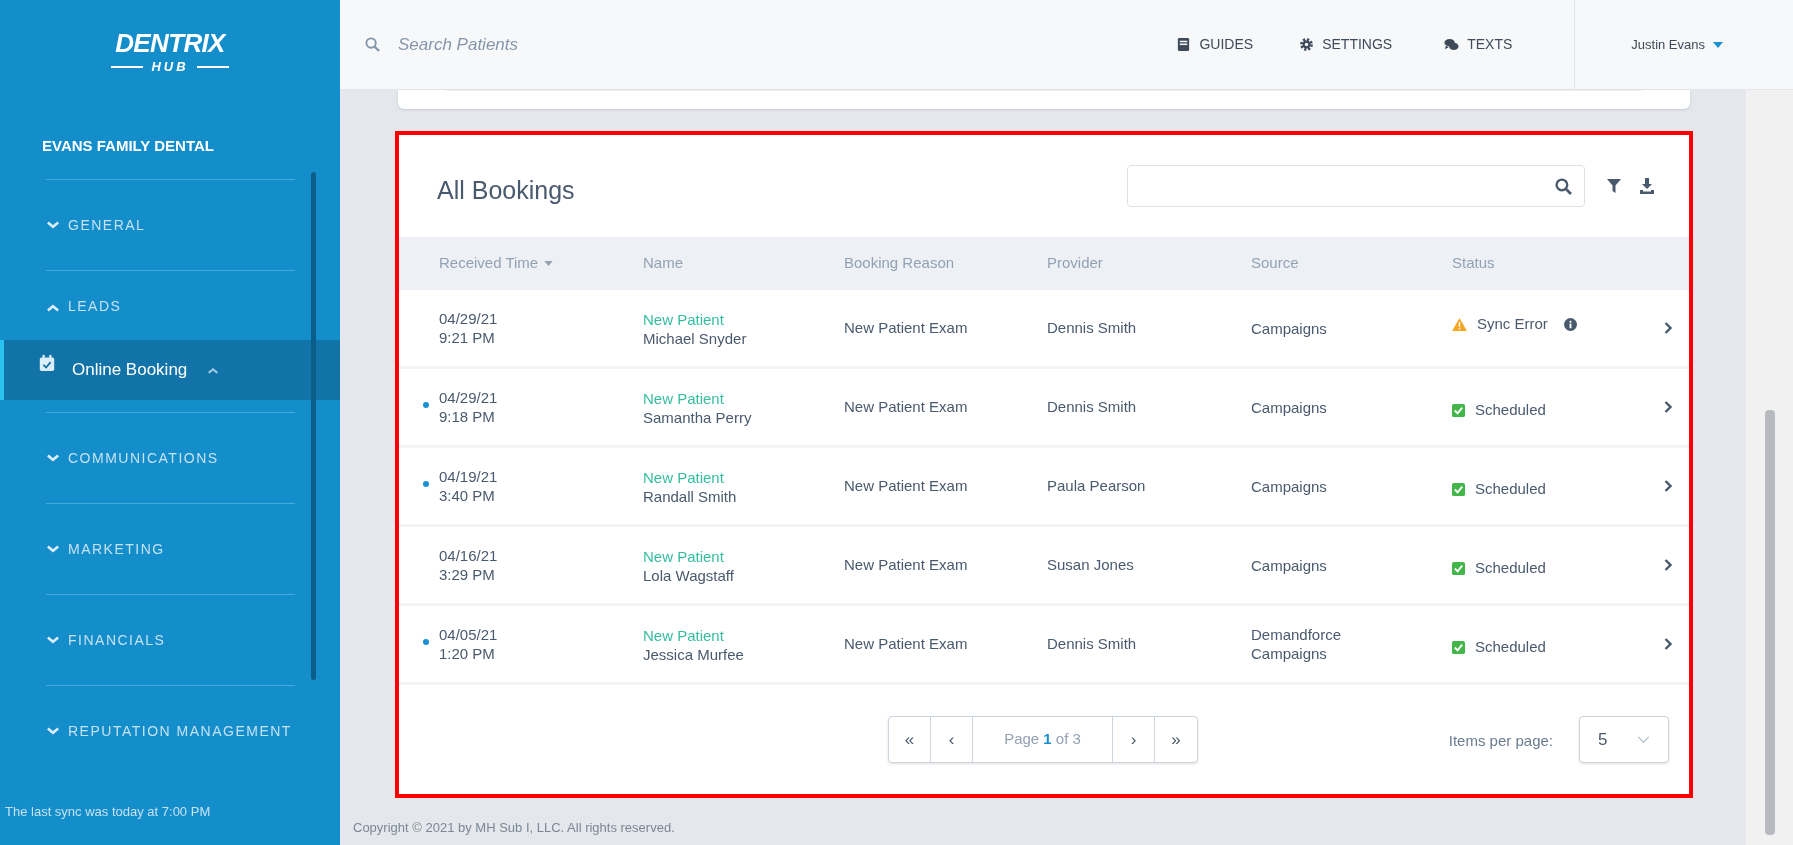 The image size is (1793, 845). Describe the element at coordinates (698, 44) in the screenshot. I see `search-field: Search Patients` at that location.